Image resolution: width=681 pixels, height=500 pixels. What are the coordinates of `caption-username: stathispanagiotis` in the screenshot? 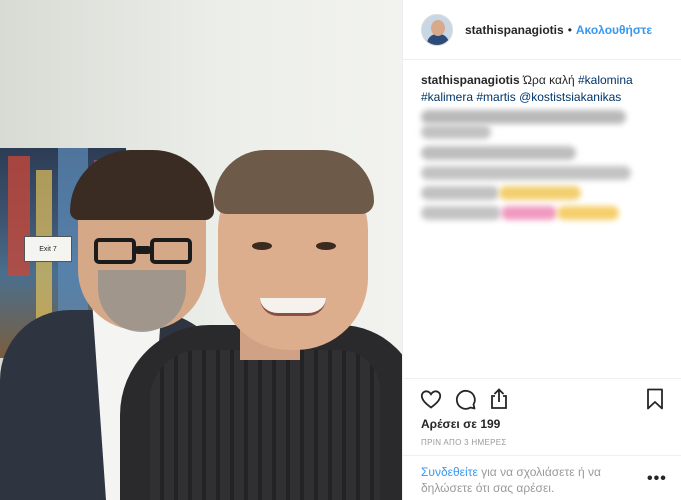 It's located at (470, 80).